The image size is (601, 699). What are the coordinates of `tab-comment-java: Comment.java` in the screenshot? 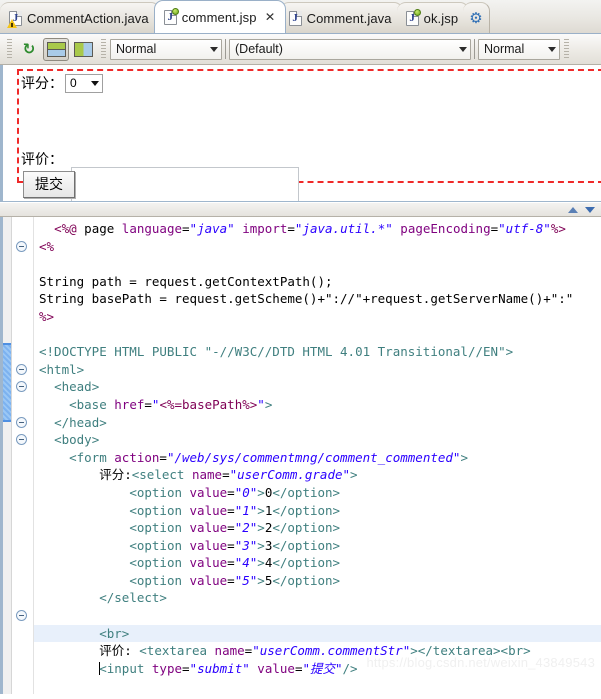 It's located at (341, 17).